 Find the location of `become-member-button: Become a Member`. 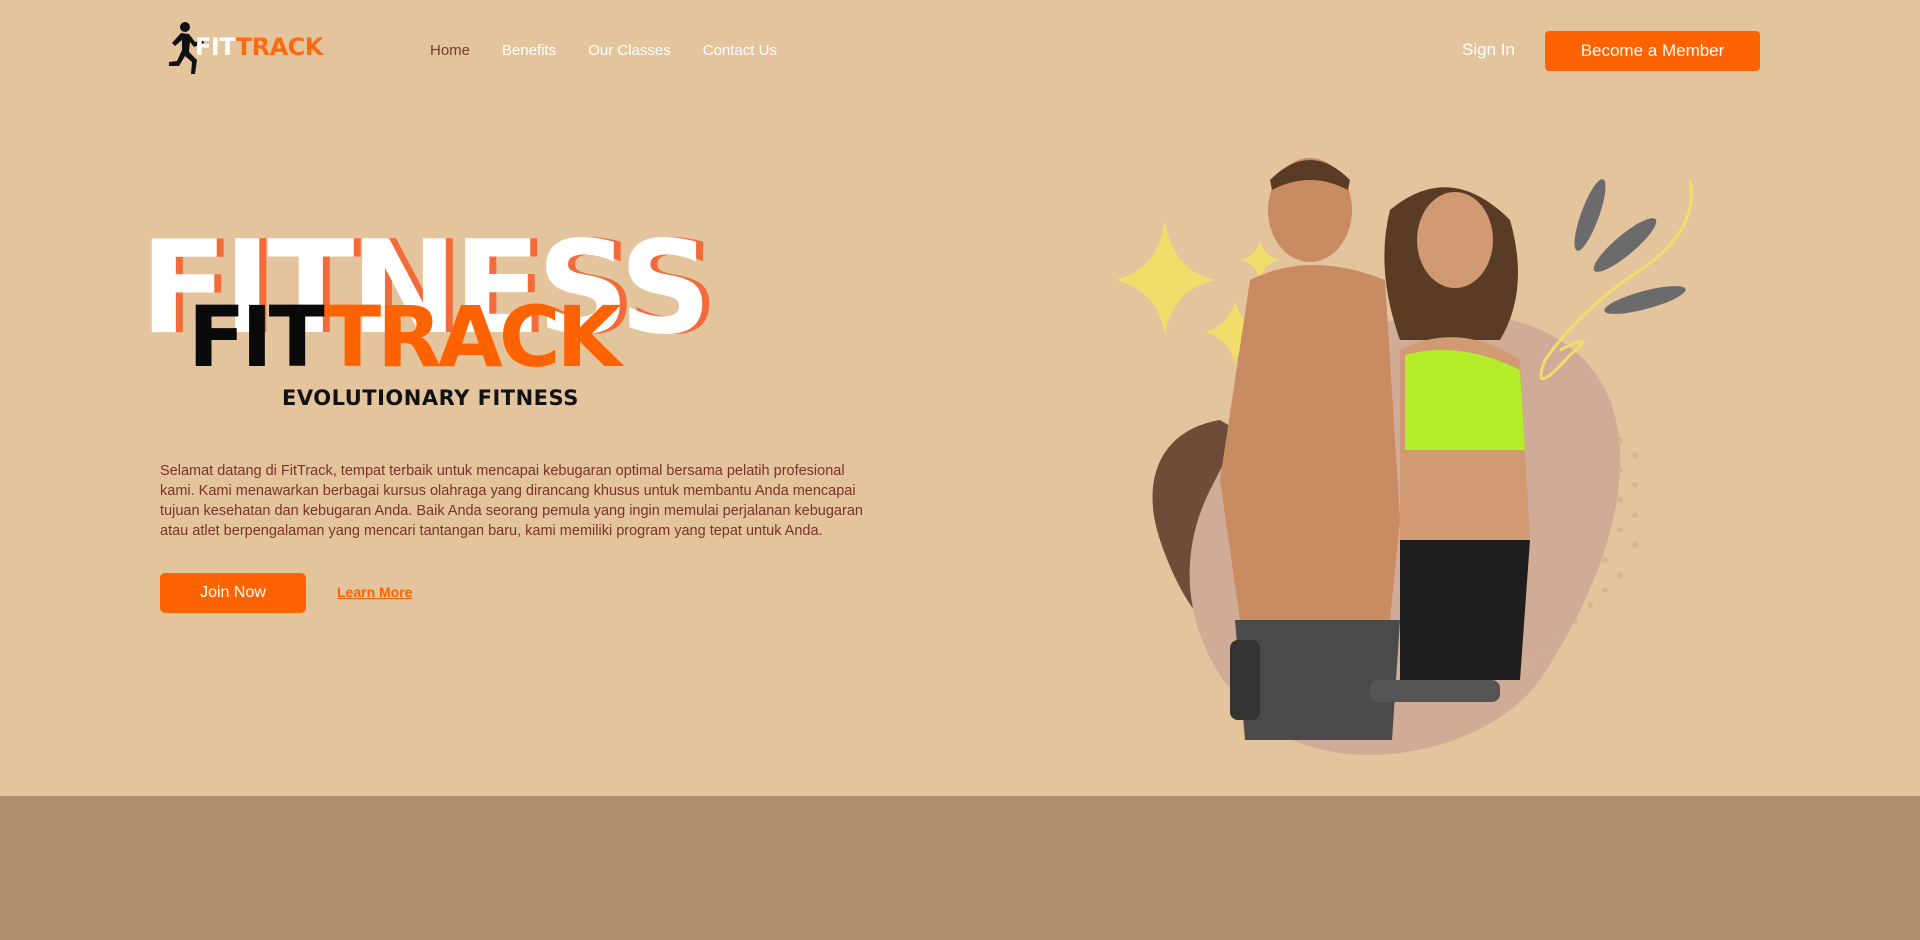

become-member-button: Become a Member is located at coordinates (1652, 51).